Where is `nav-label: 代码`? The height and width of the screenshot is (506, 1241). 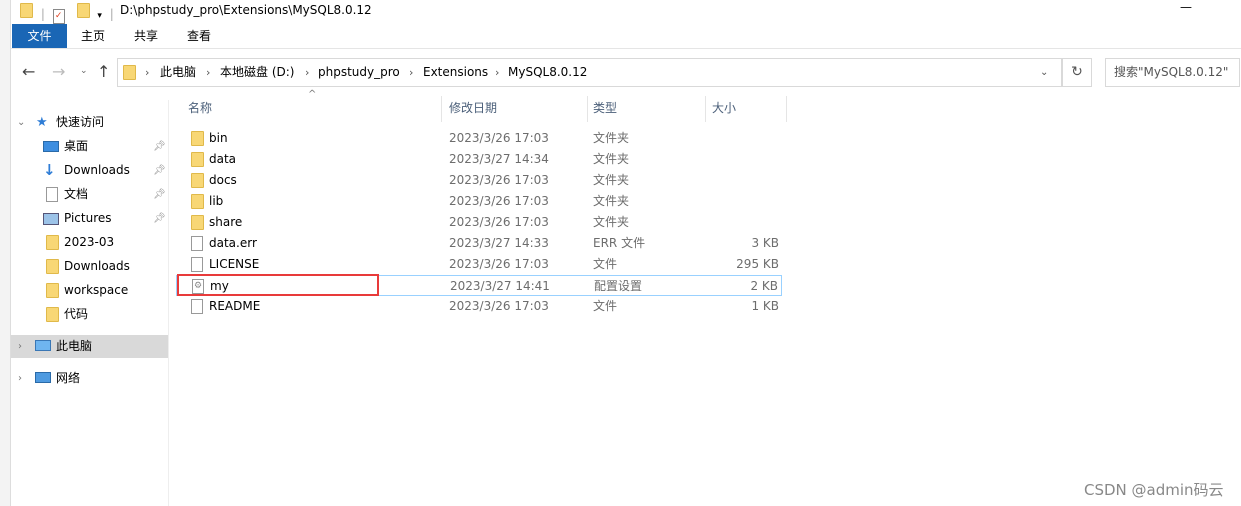 nav-label: 代码 is located at coordinates (76, 314).